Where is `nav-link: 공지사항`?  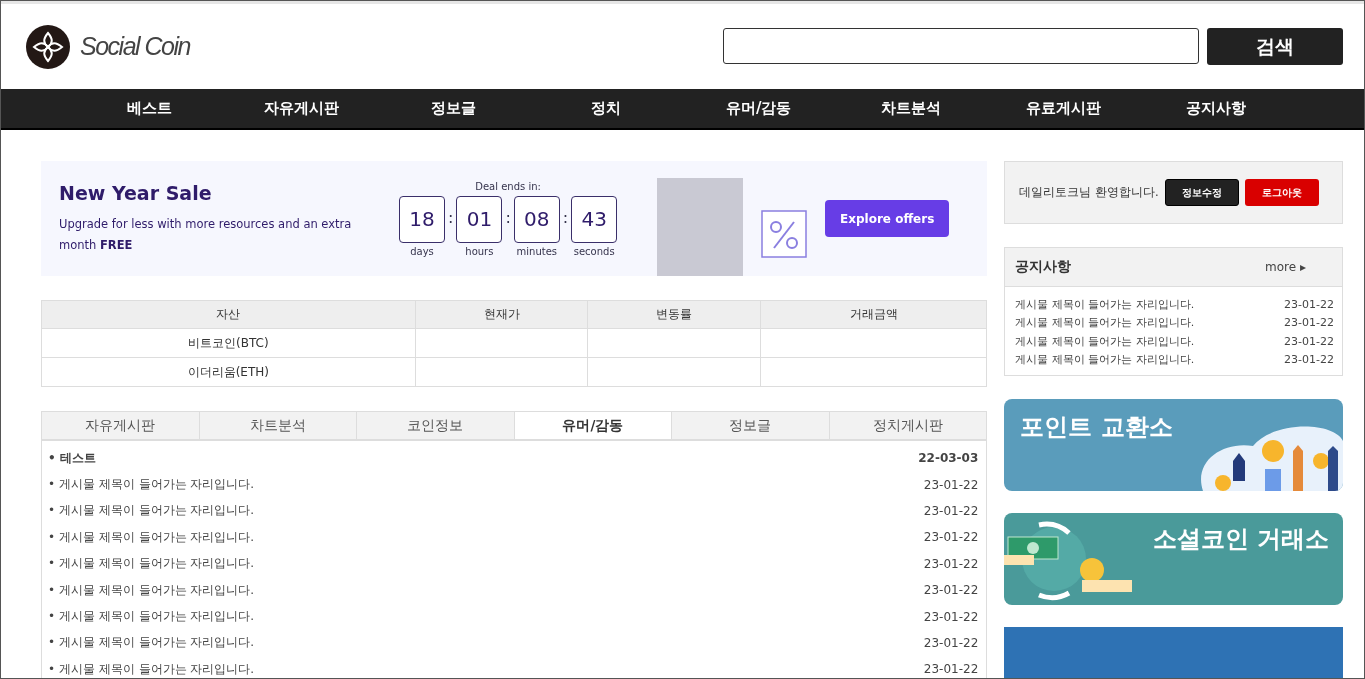 nav-link: 공지사항 is located at coordinates (1215, 108).